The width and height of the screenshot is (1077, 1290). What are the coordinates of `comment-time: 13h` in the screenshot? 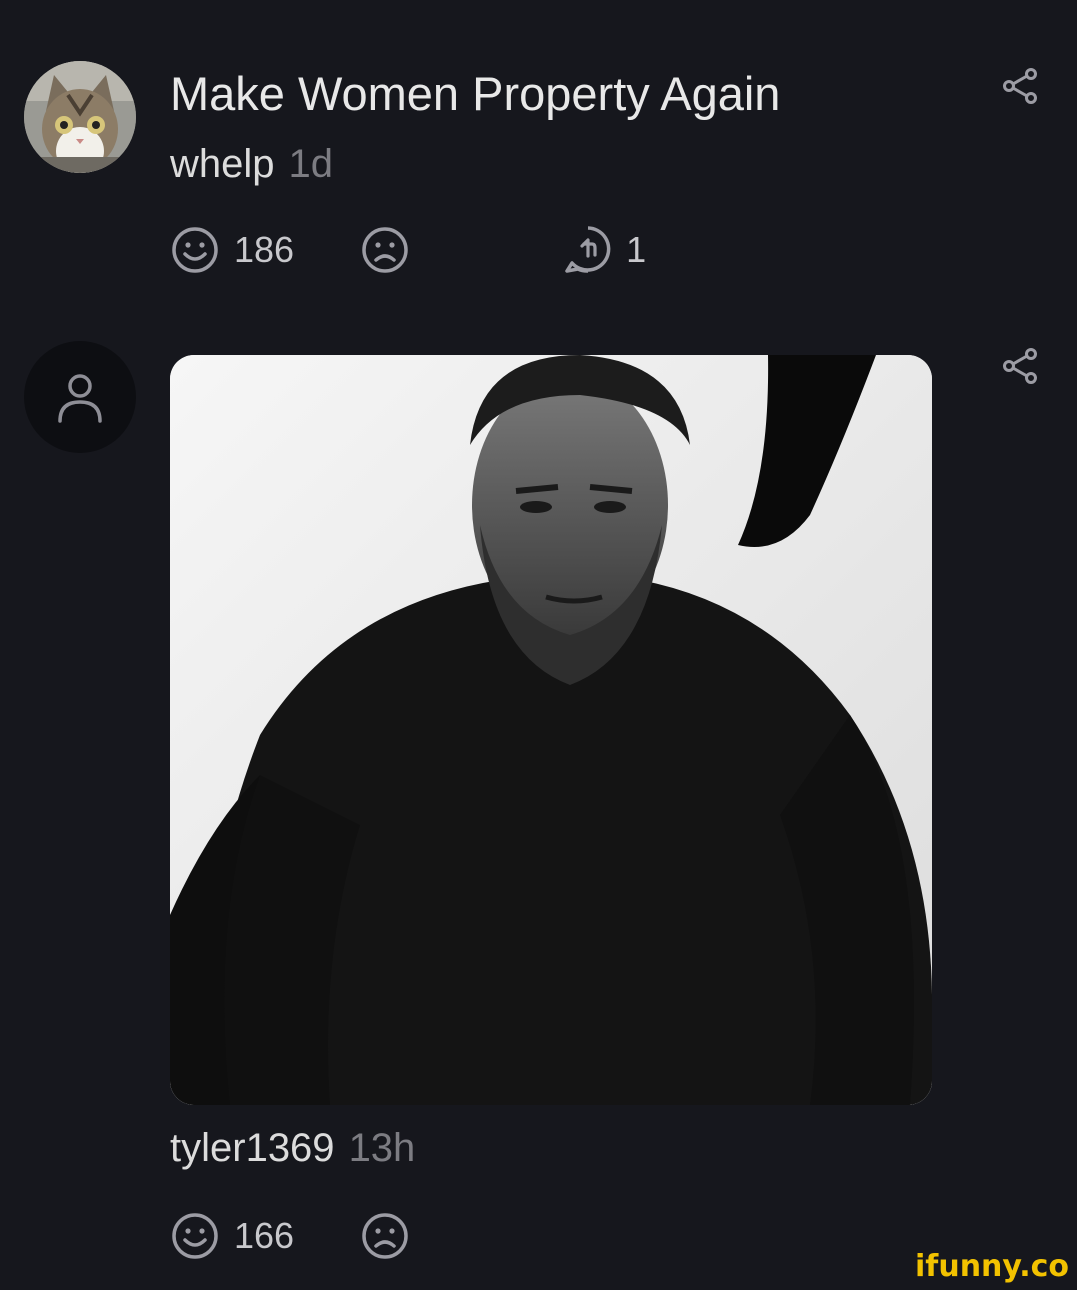 It's located at (382, 1148).